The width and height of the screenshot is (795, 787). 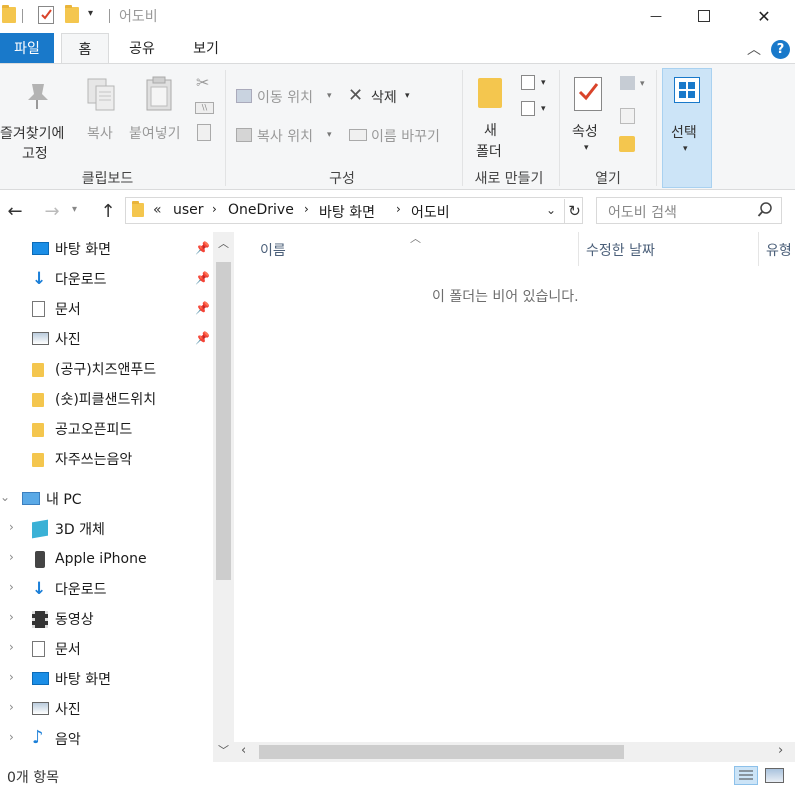 I want to click on copy-button: 복사, so click(x=101, y=116).